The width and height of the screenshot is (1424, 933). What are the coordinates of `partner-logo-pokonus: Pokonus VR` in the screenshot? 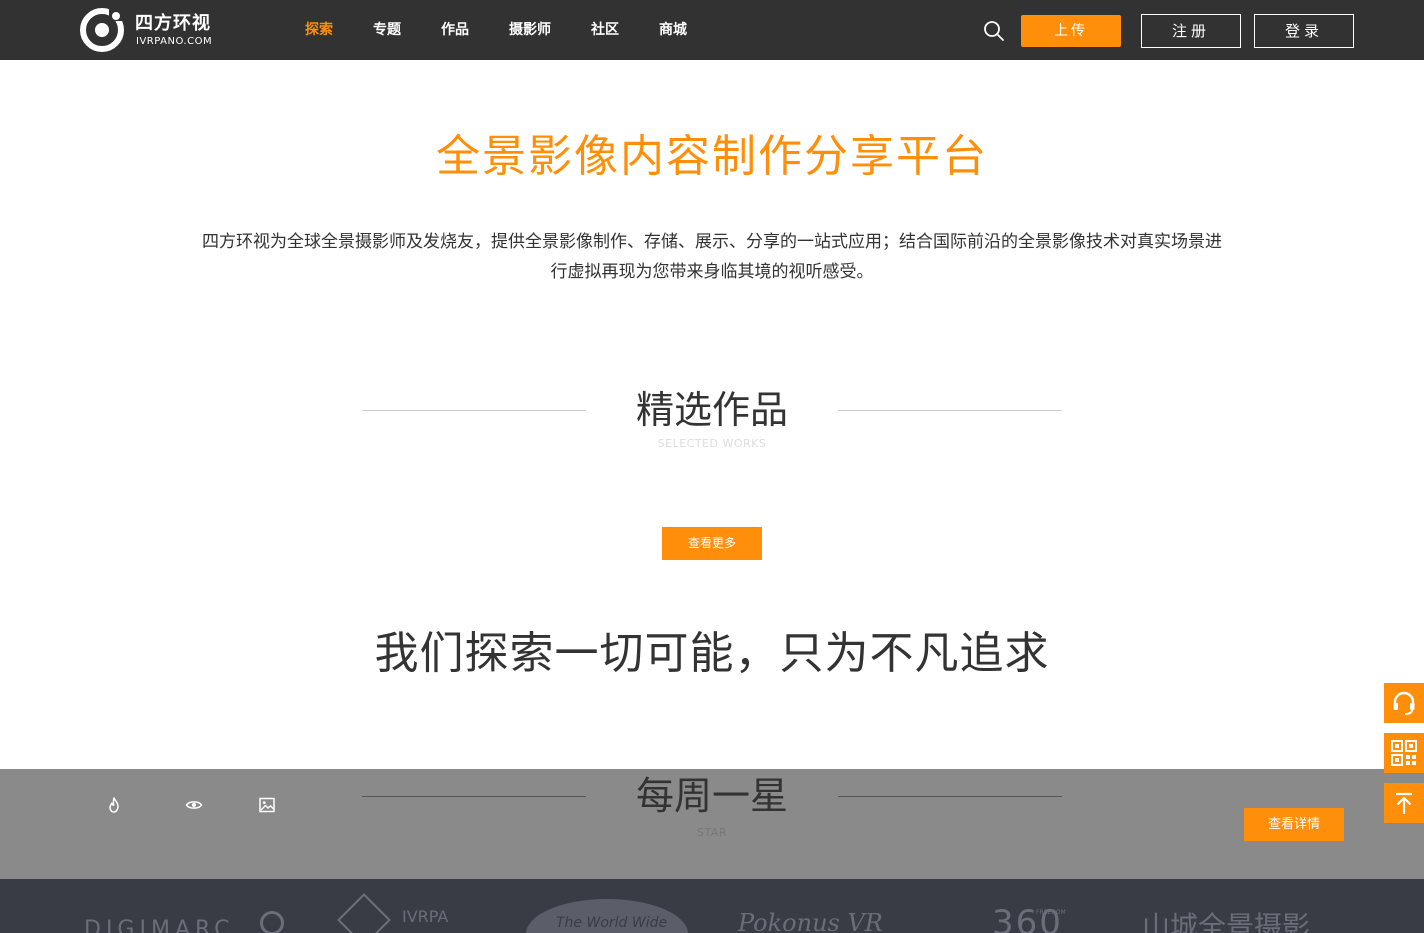 It's located at (810, 921).